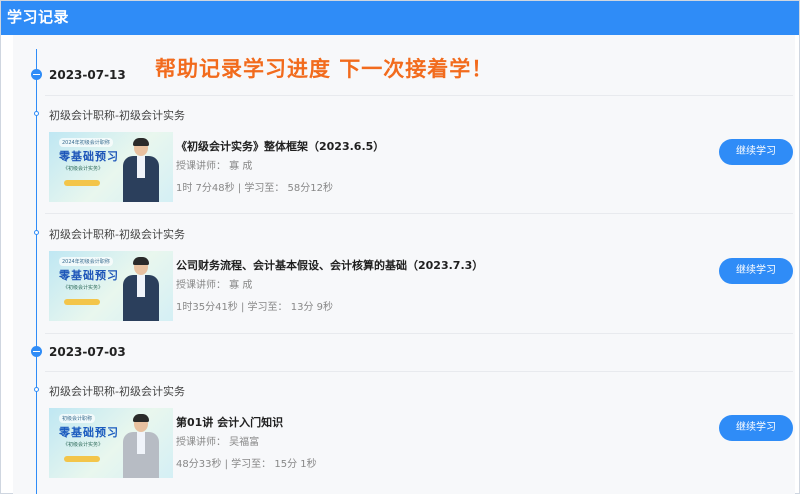 This screenshot has height=494, width=800. Describe the element at coordinates (38, 17) in the screenshot. I see `page-title: 学习记录` at that location.